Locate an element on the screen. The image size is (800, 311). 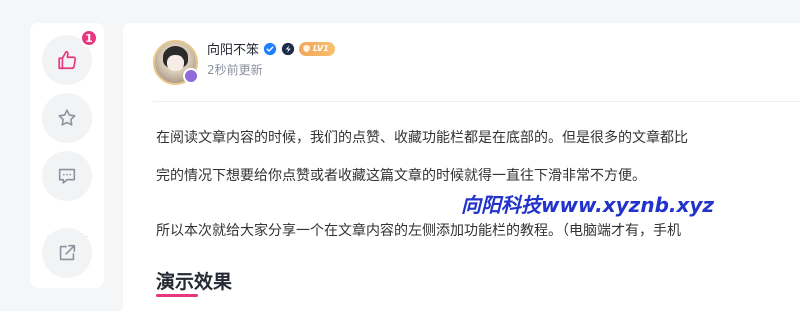
verified-icon is located at coordinates (270, 48).